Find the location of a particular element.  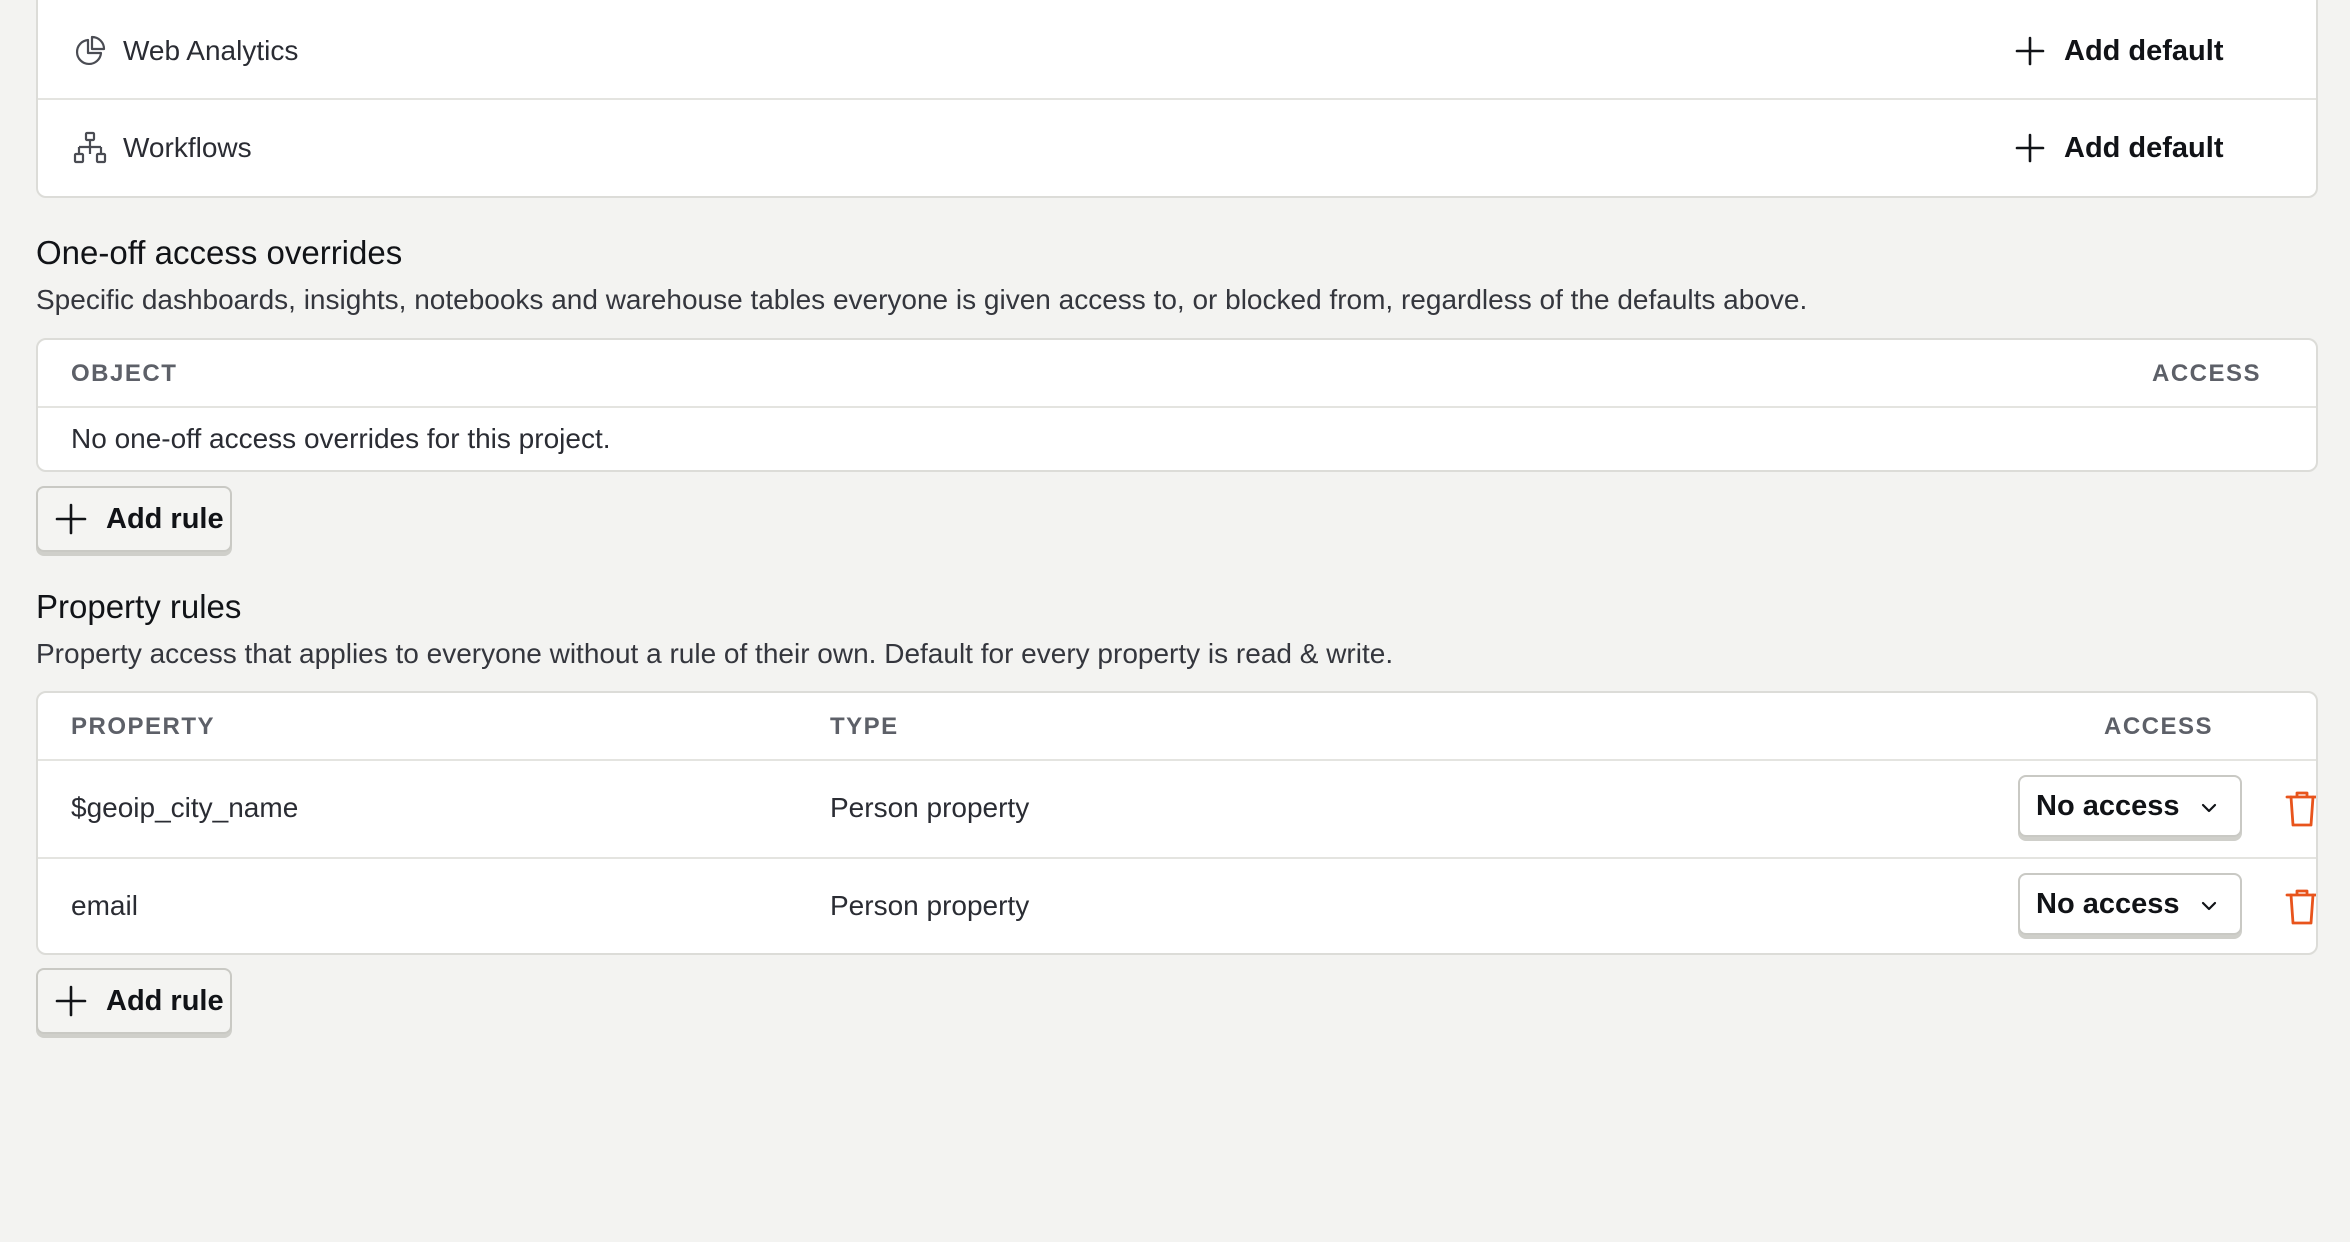

table-row: email Person property No access is located at coordinates (1177, 905).